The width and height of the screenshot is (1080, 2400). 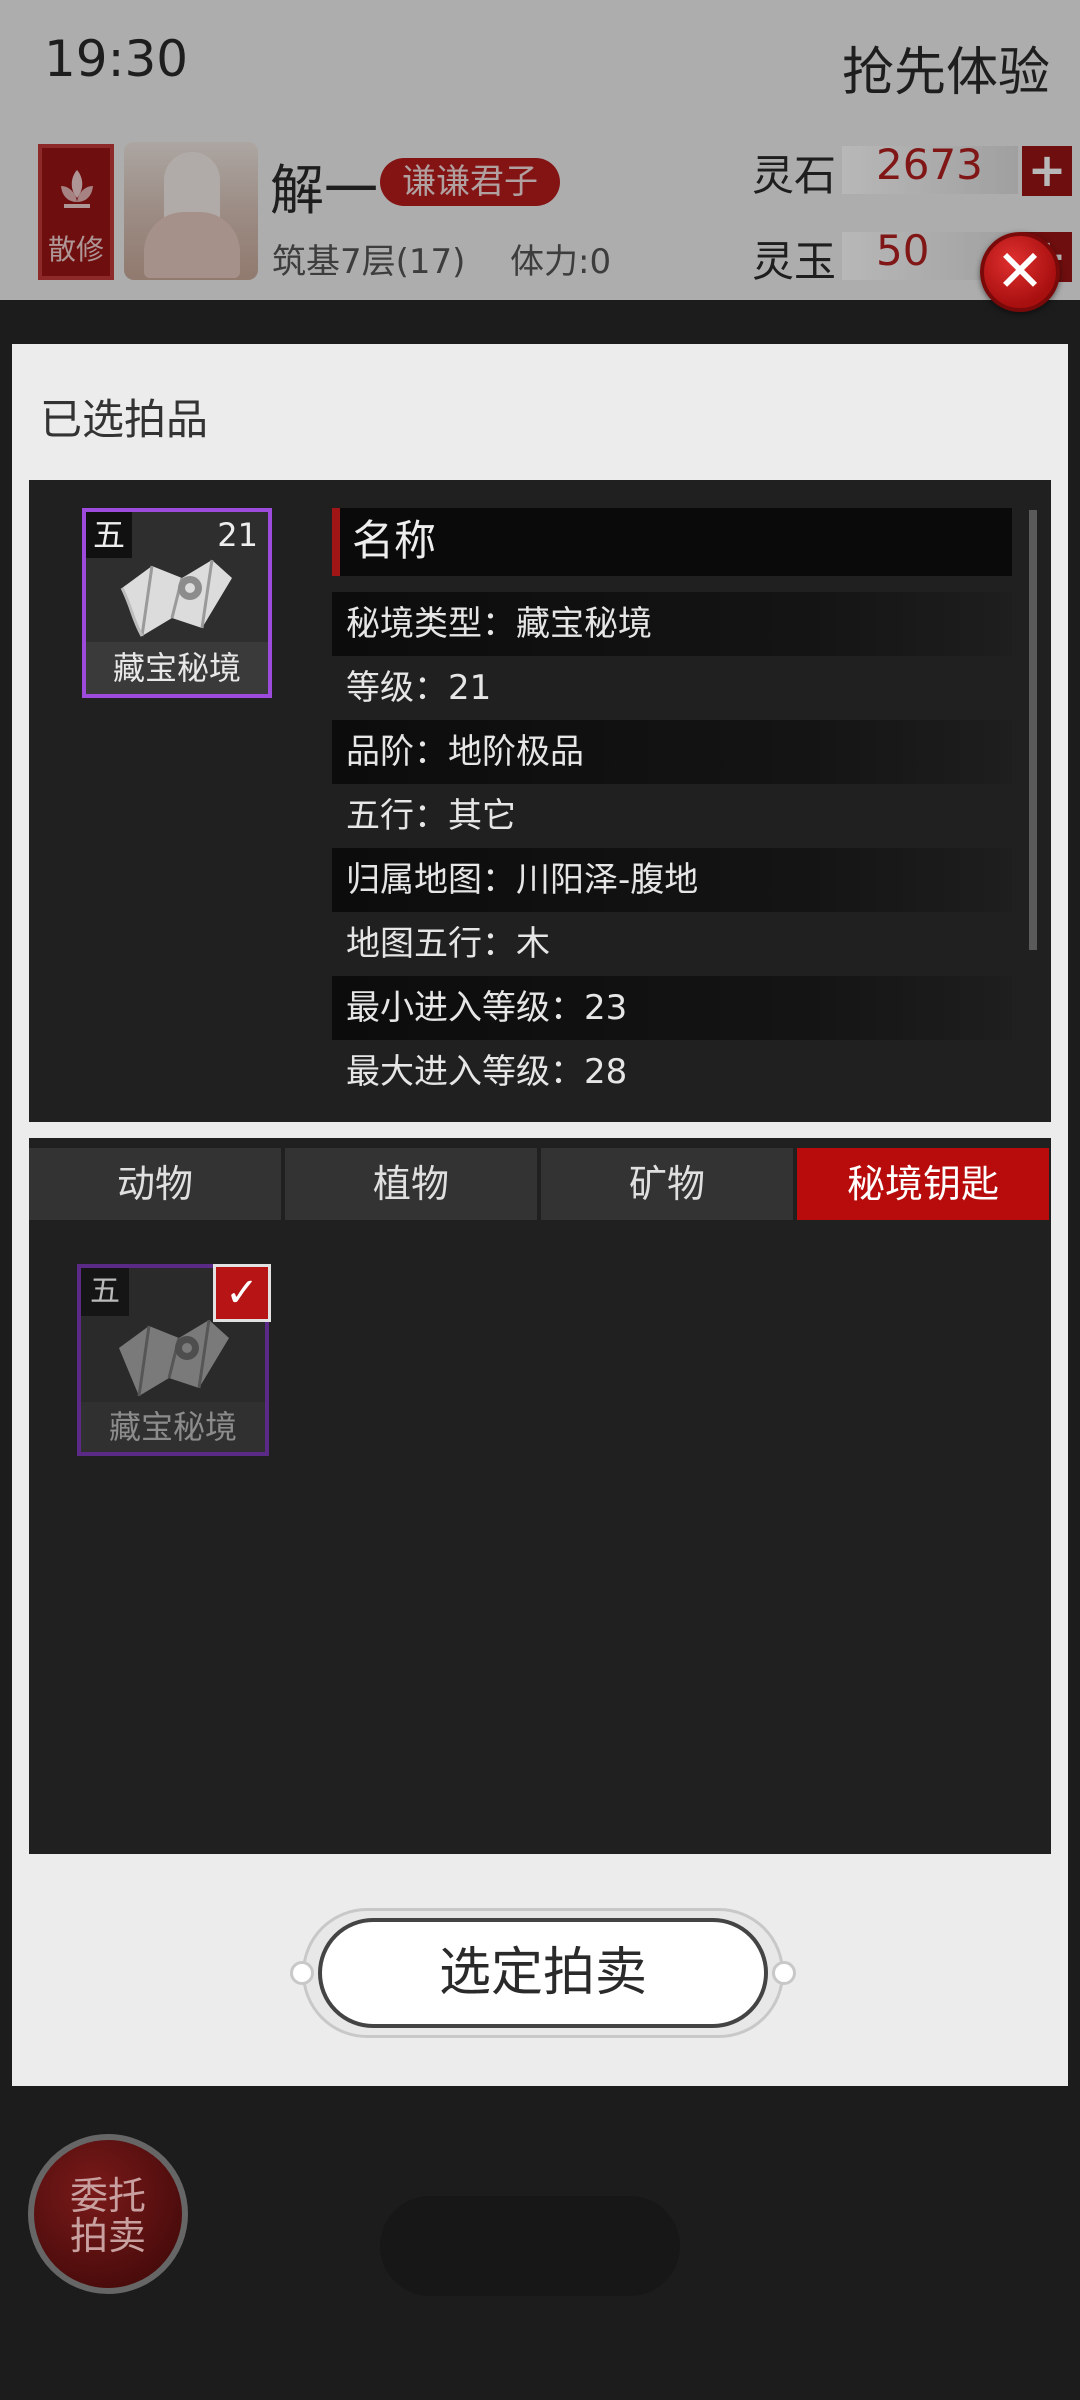 What do you see at coordinates (561, 262) in the screenshot?
I see `stamina-value: 体力:0` at bounding box center [561, 262].